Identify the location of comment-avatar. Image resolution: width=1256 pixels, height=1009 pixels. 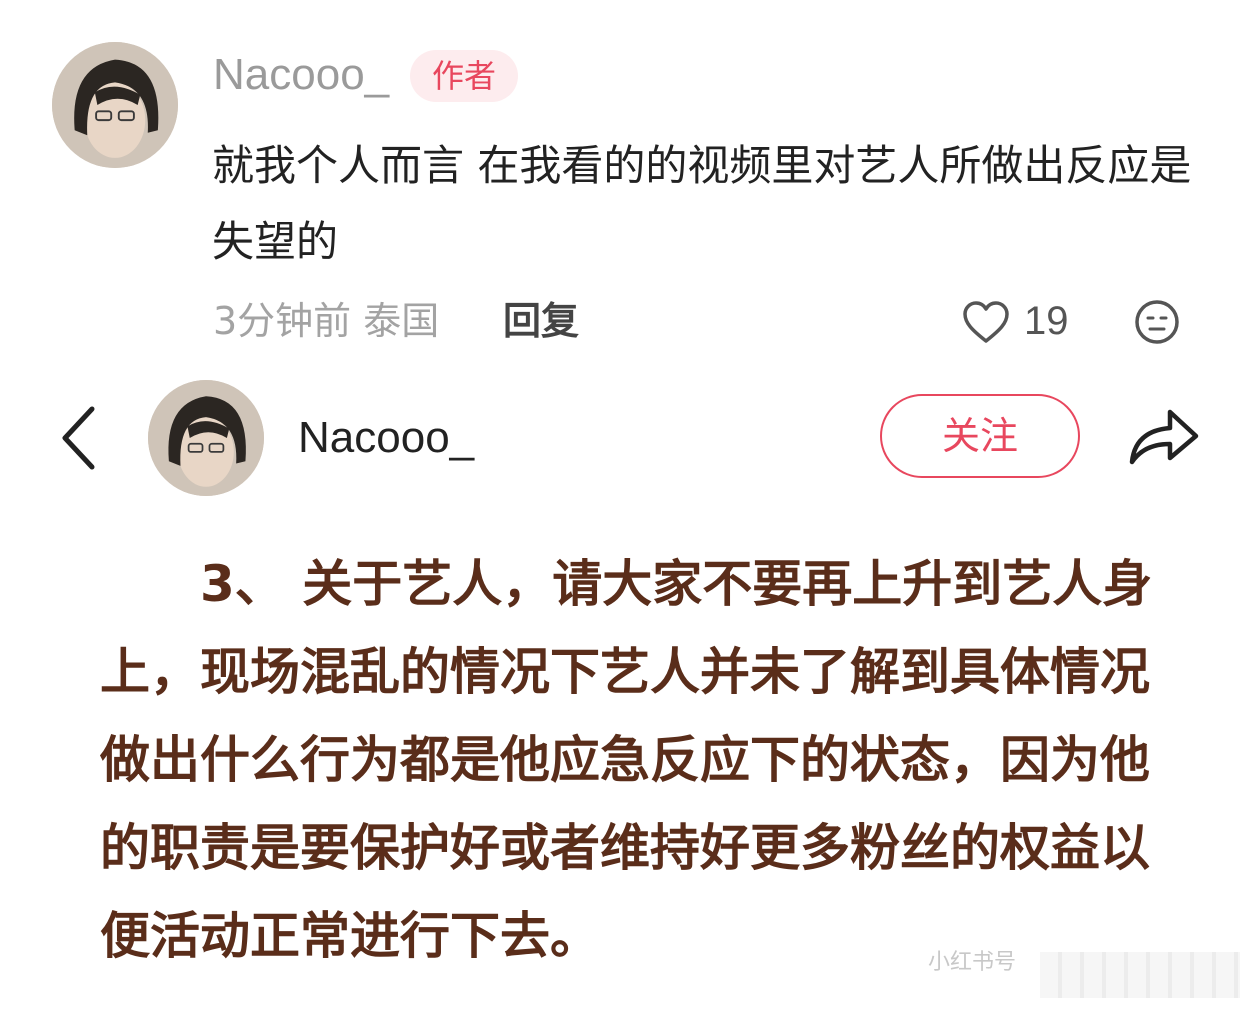
(115, 105).